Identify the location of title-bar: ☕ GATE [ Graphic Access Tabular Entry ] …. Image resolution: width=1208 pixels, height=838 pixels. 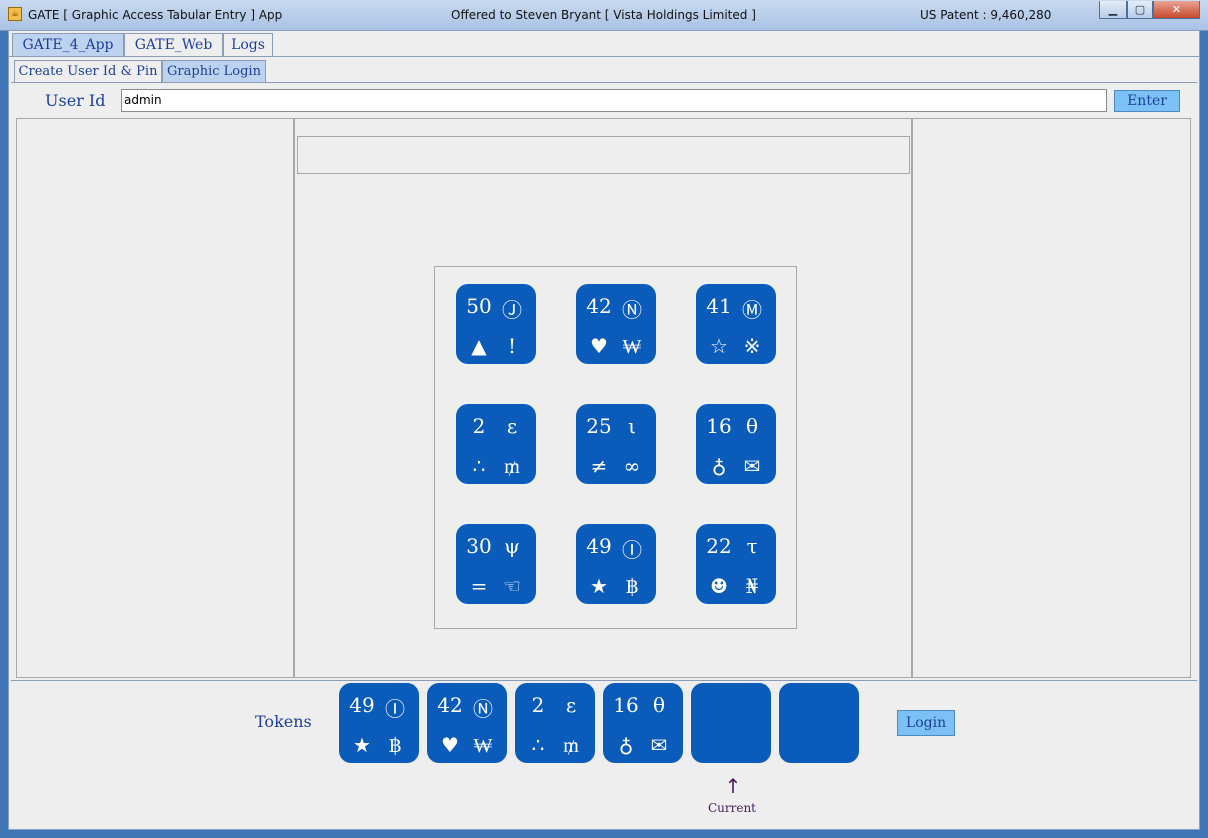
(604, 15).